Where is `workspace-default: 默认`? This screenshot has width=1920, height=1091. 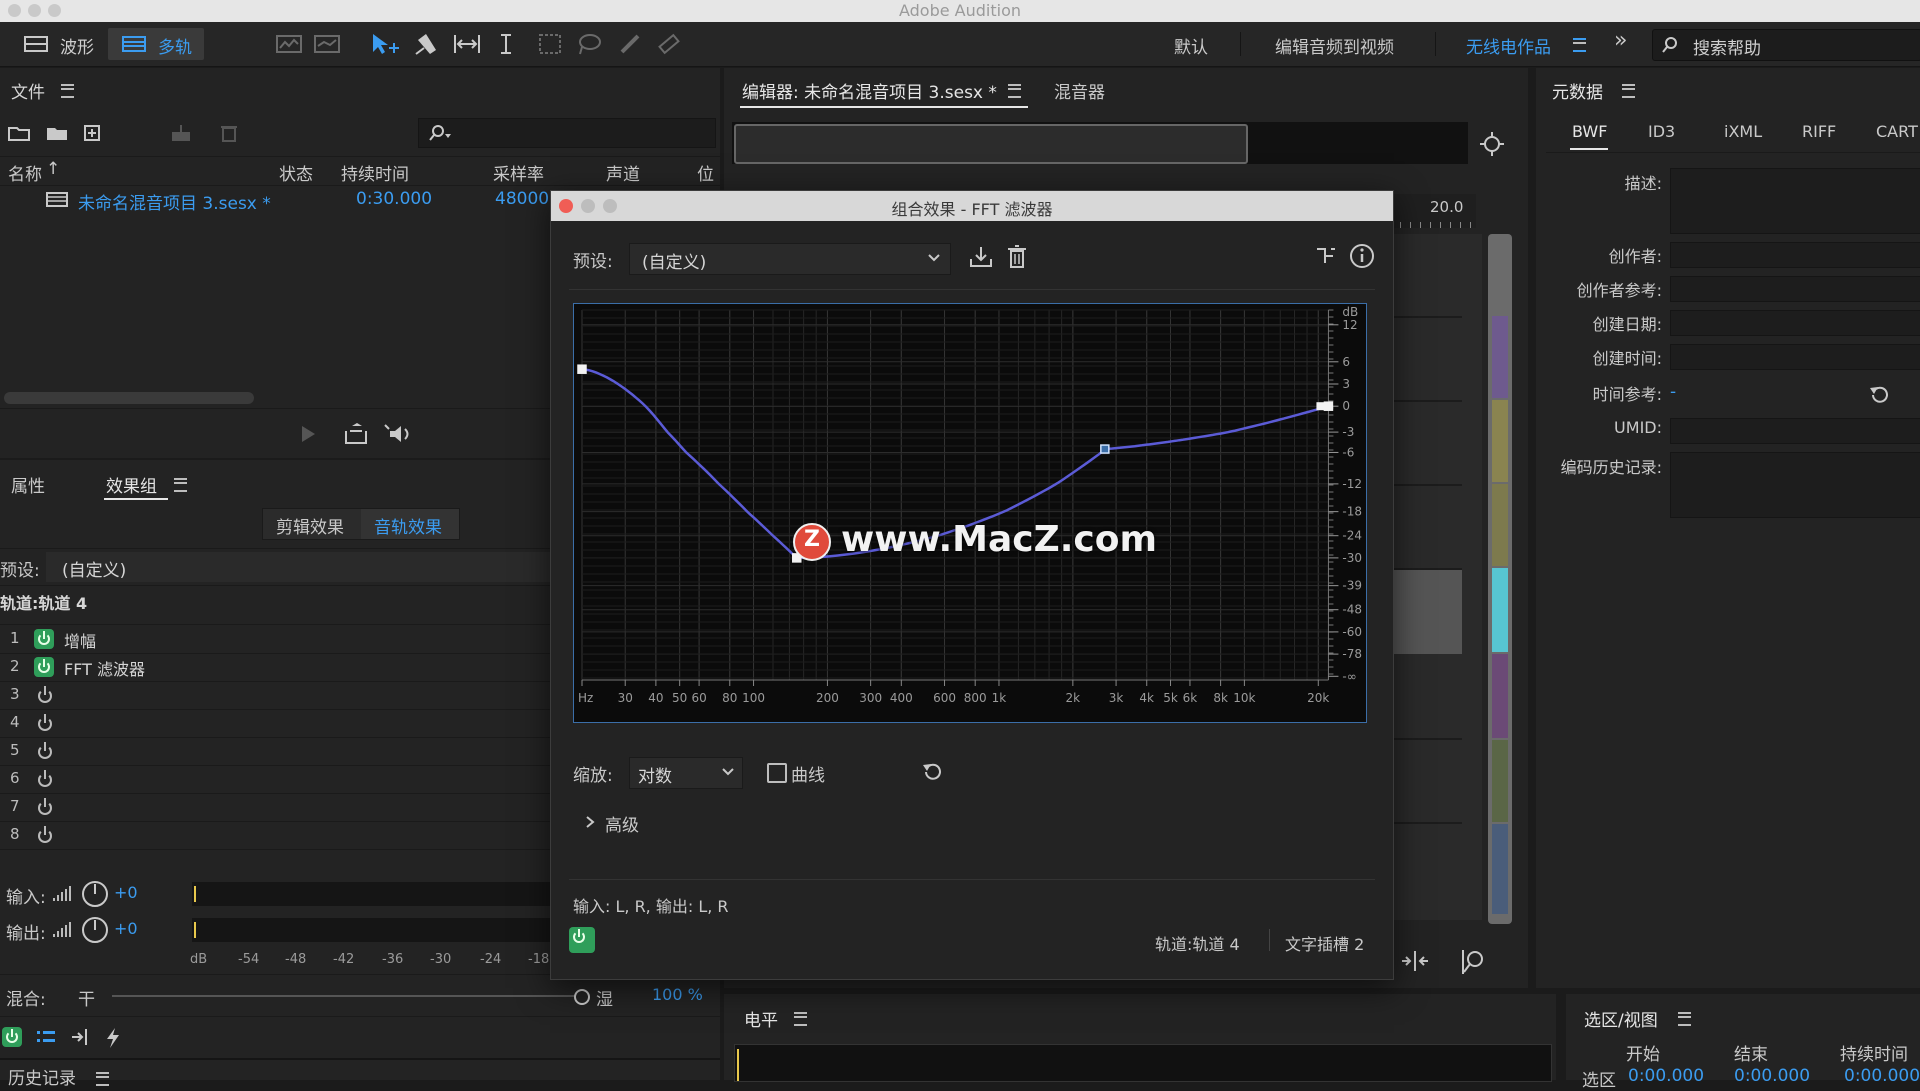 workspace-default: 默认 is located at coordinates (1191, 45).